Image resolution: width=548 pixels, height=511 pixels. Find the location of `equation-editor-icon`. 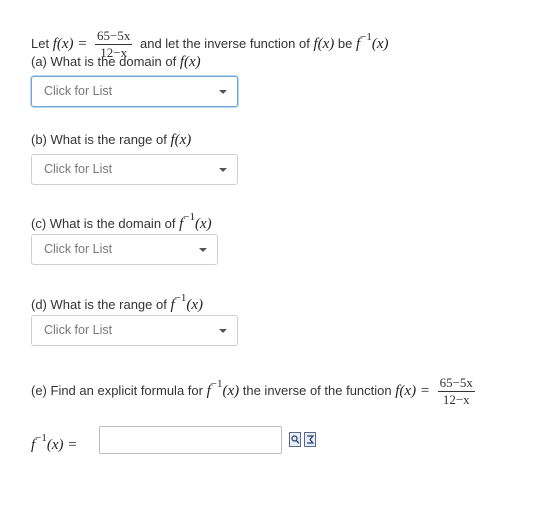

equation-editor-icon is located at coordinates (310, 439).